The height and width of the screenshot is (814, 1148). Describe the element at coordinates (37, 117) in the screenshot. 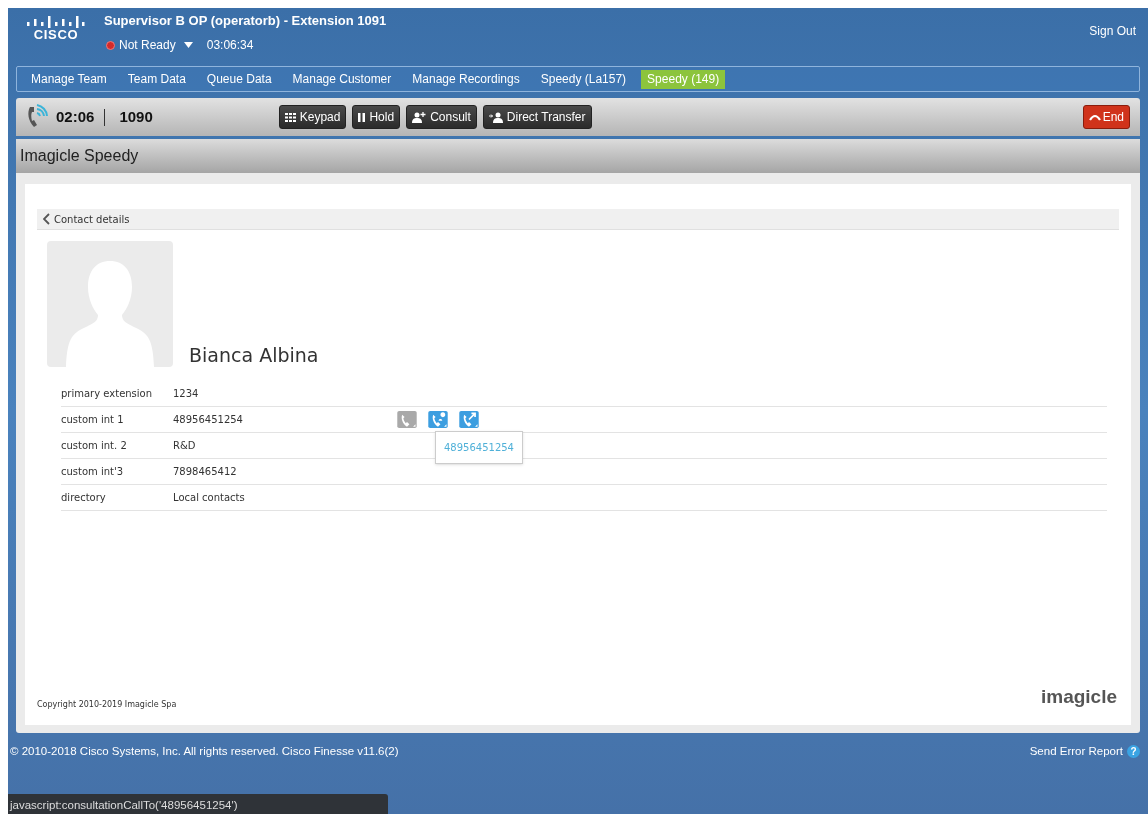

I see `phone-call-icon` at that location.